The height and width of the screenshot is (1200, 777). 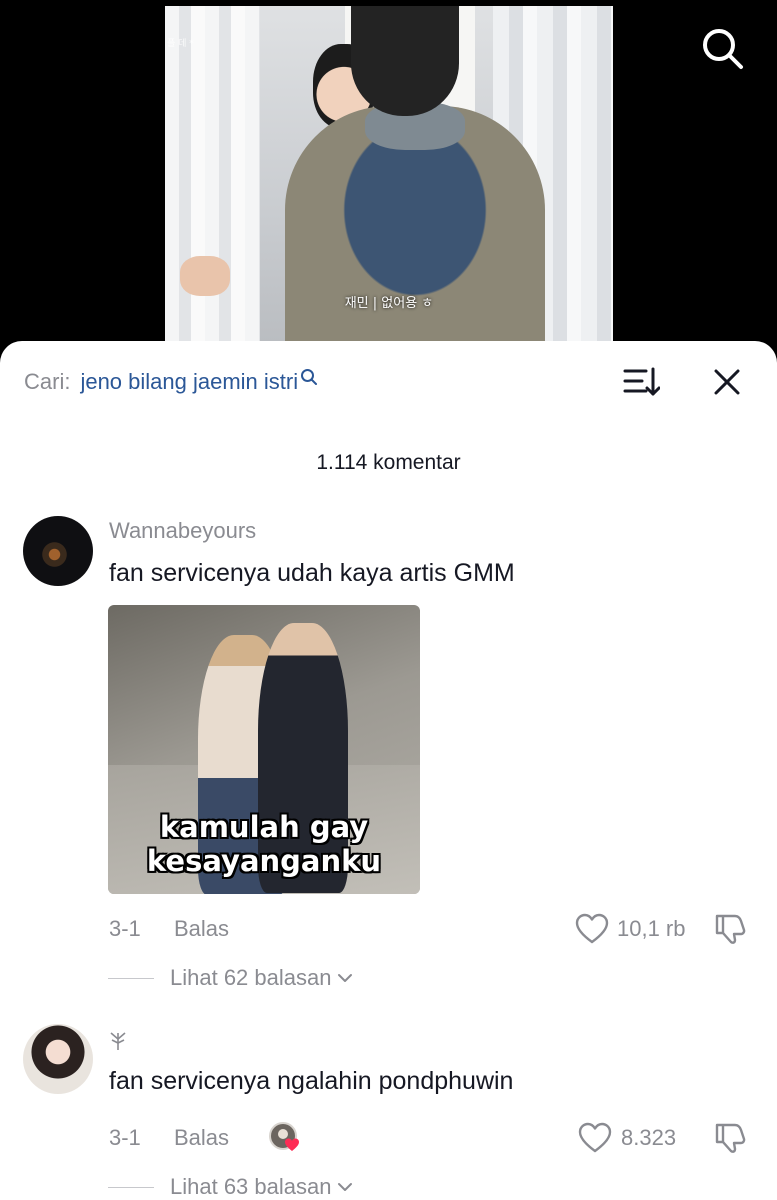 What do you see at coordinates (251, 1186) in the screenshot?
I see `view-replies-label: Lihat 63 balasan` at bounding box center [251, 1186].